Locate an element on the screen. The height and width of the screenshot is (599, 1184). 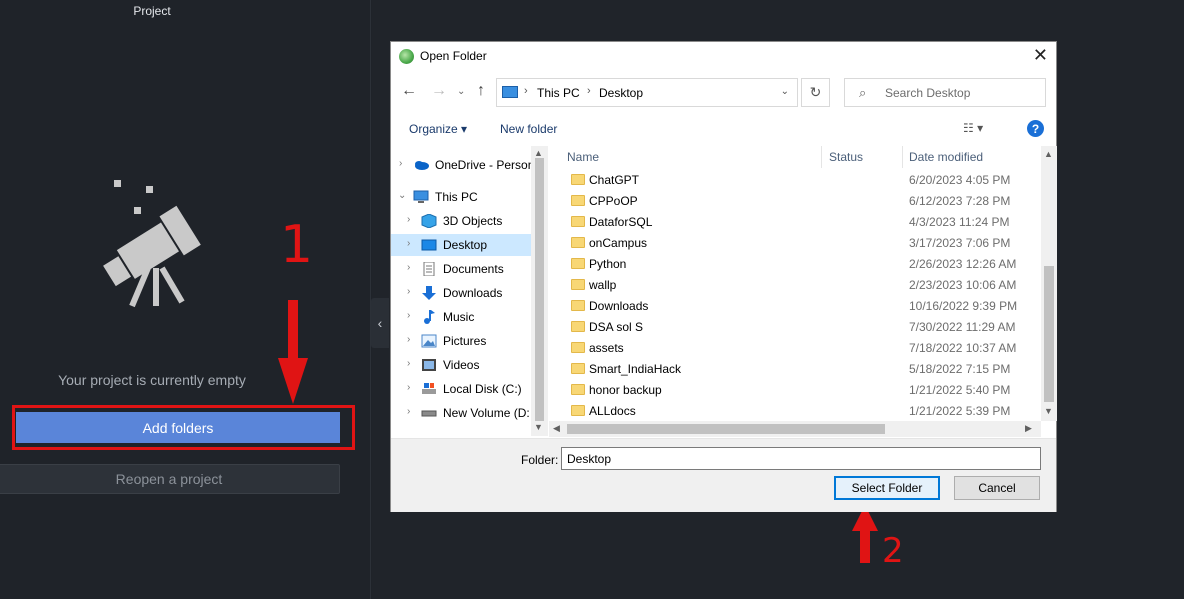
column-header-name: Name is located at coordinates (583, 161).